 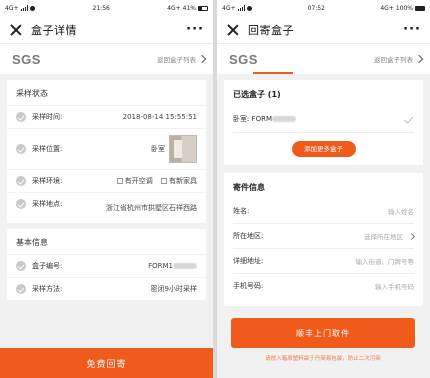 What do you see at coordinates (47, 266) in the screenshot?
I see `row-label: 盒子编号:` at bounding box center [47, 266].